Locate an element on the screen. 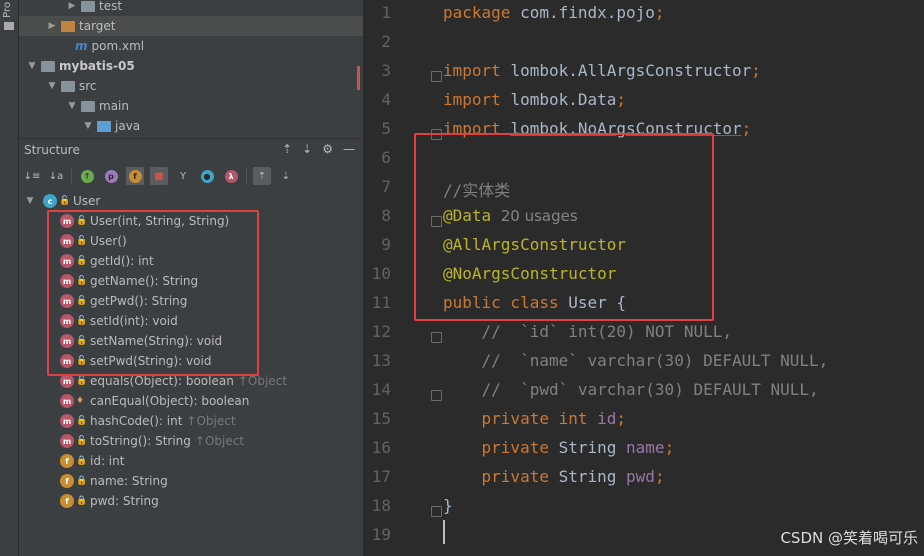  project-tree-item: ▼ mybatis-05 is located at coordinates (191, 66).